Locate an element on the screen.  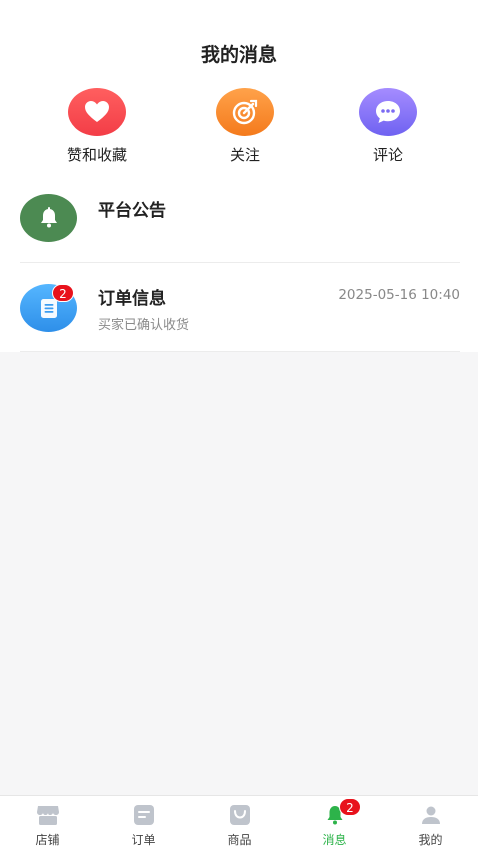
order-info-item: 2 订单信息 2025-05-16 10:40 买家已确认收货 is located at coordinates (240, 315).